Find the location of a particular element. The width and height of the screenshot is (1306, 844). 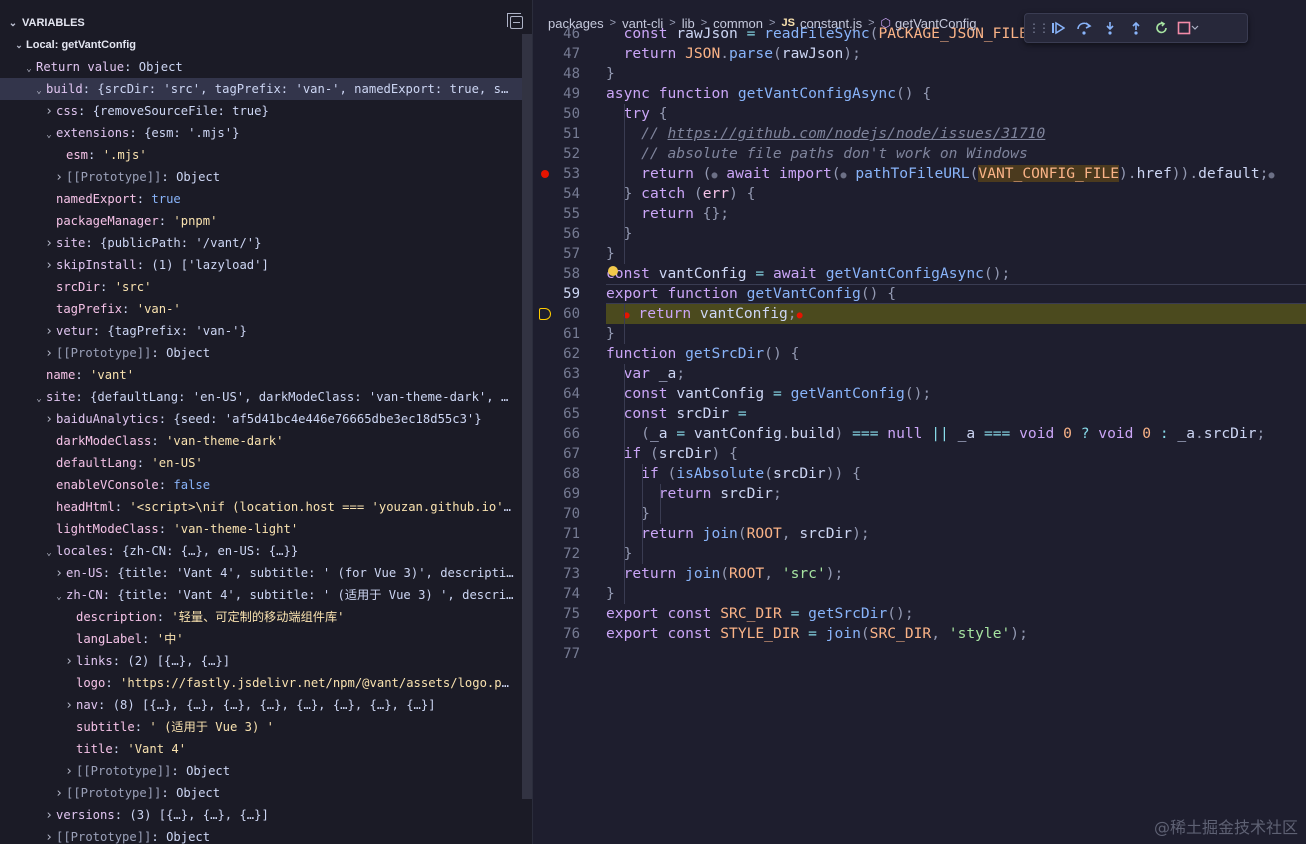

code-line: 56 } is located at coordinates (919, 234).